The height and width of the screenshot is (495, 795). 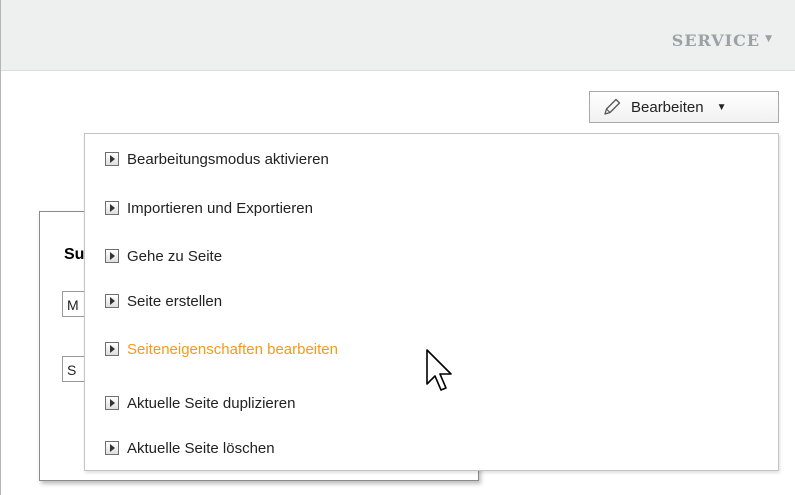 I want to click on menu-item-label: Importieren und Exportieren, so click(x=220, y=208).